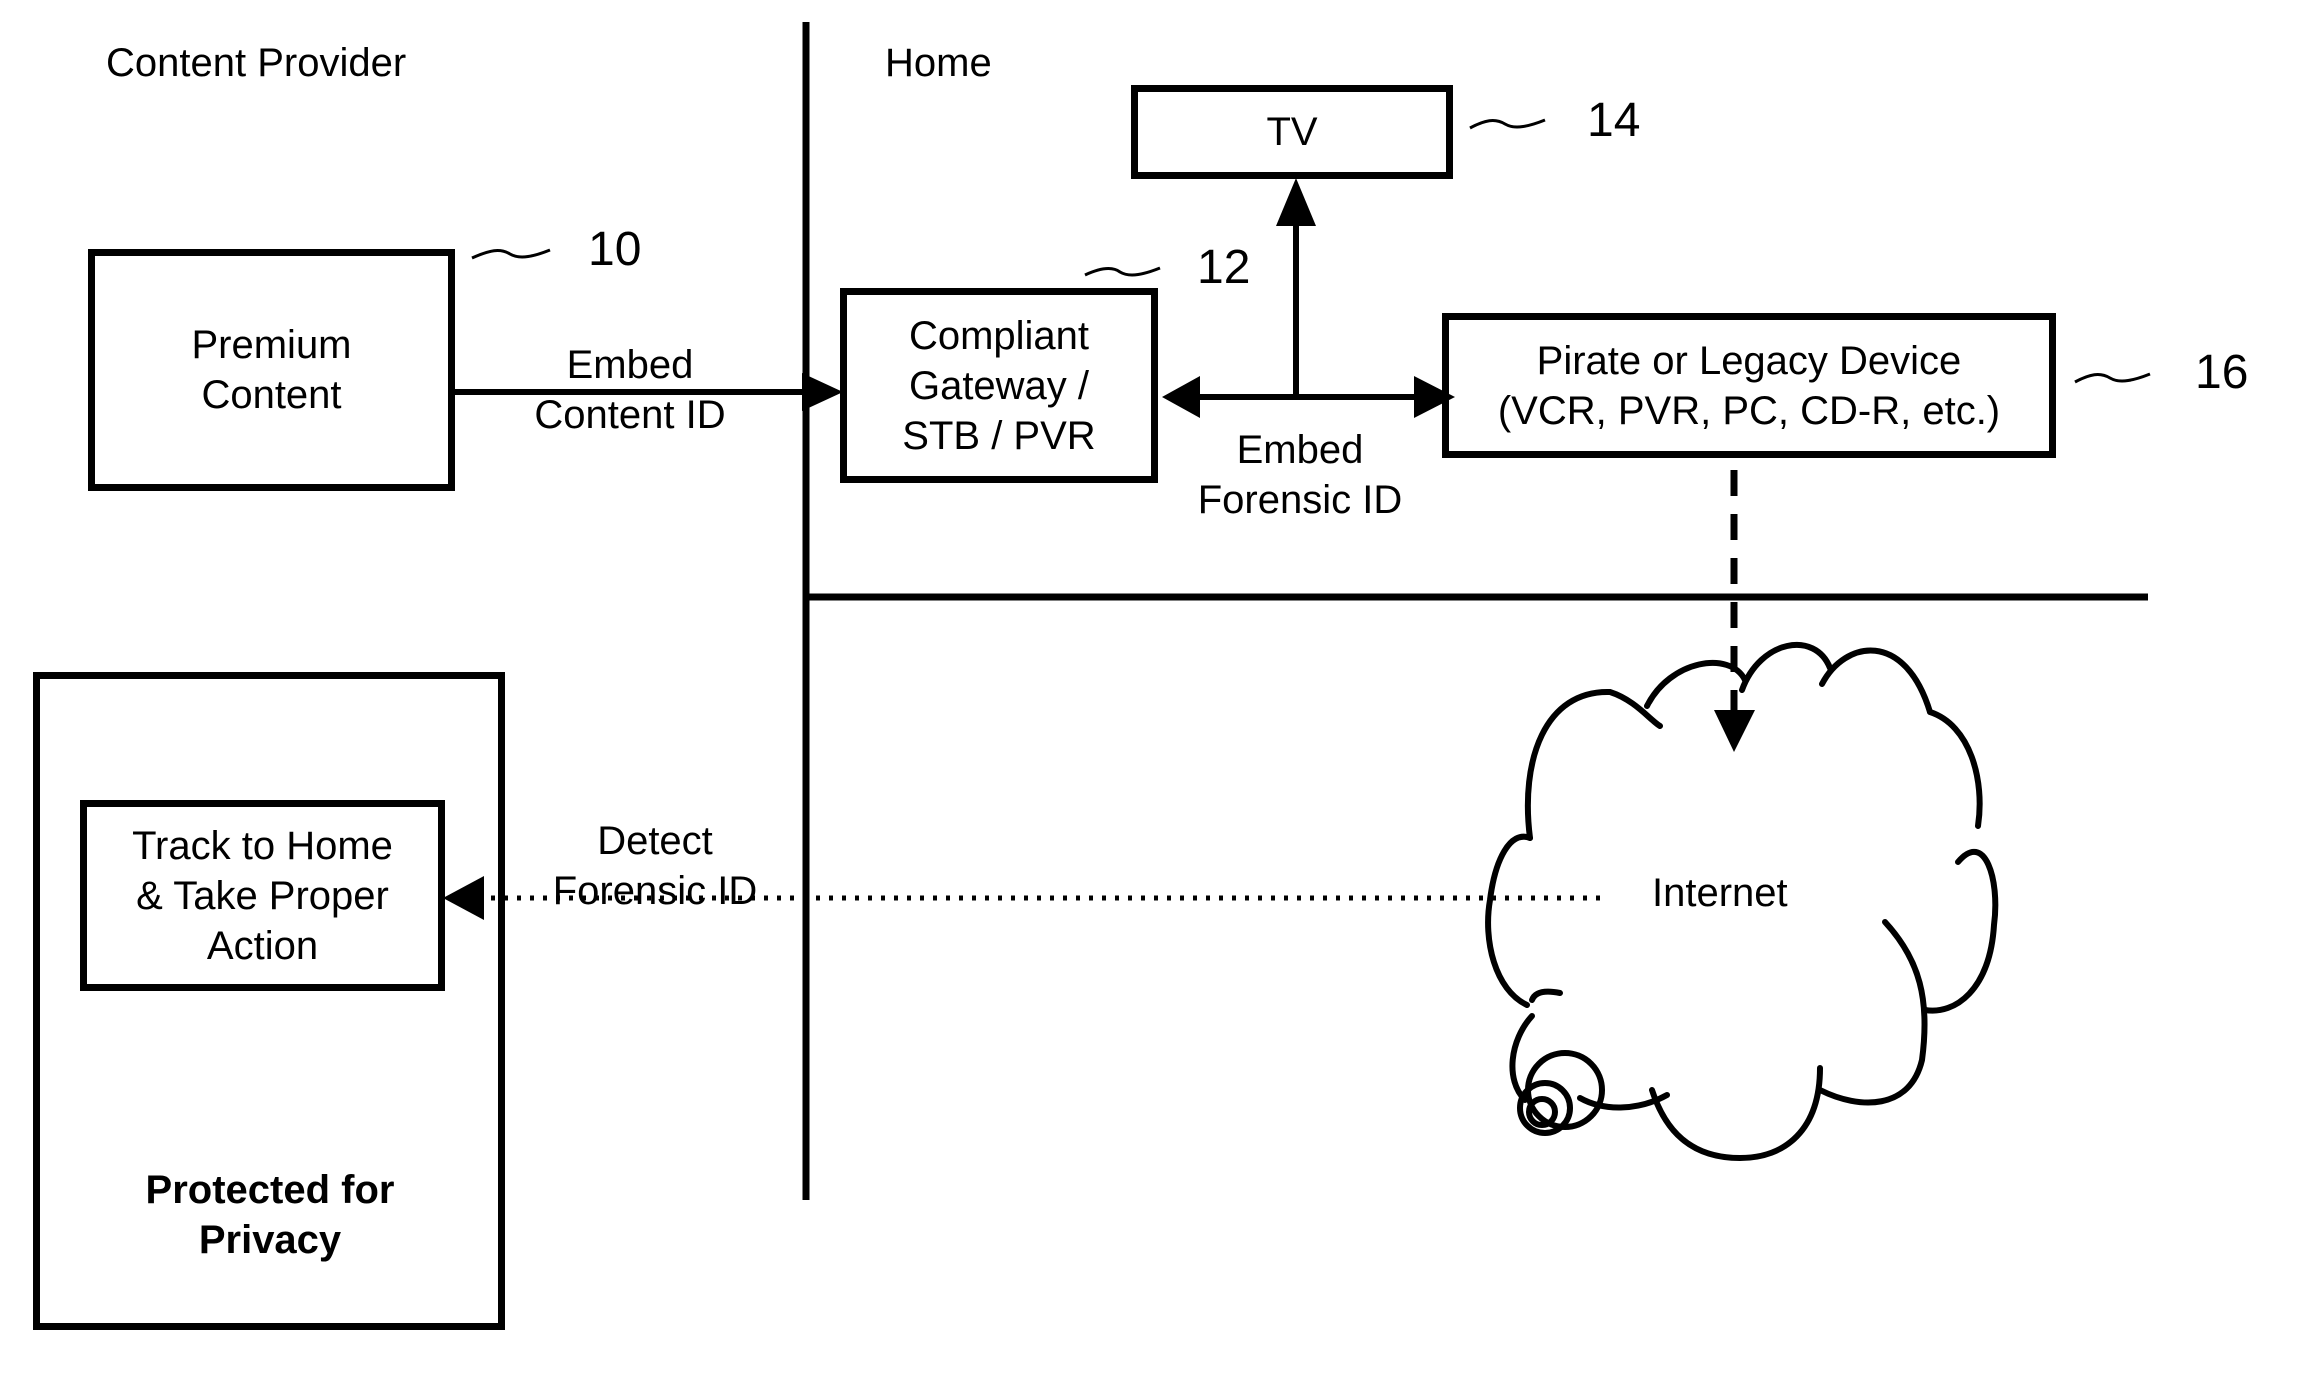 This screenshot has width=2302, height=1379. What do you see at coordinates (1300, 500) in the screenshot?
I see `embed-forensic-id-line-2: Forensic ID` at bounding box center [1300, 500].